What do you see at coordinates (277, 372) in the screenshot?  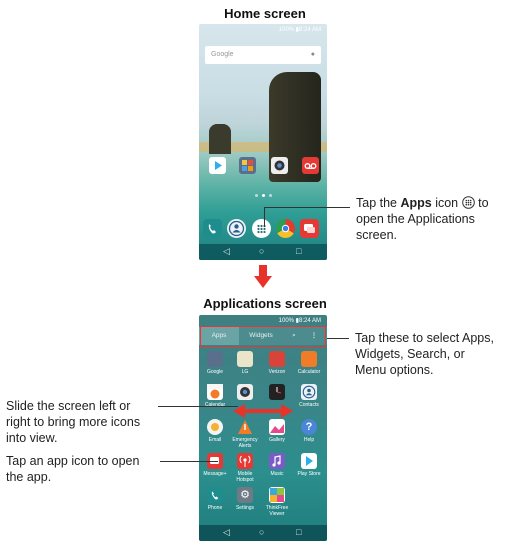 I see `app-label: Verizon` at bounding box center [277, 372].